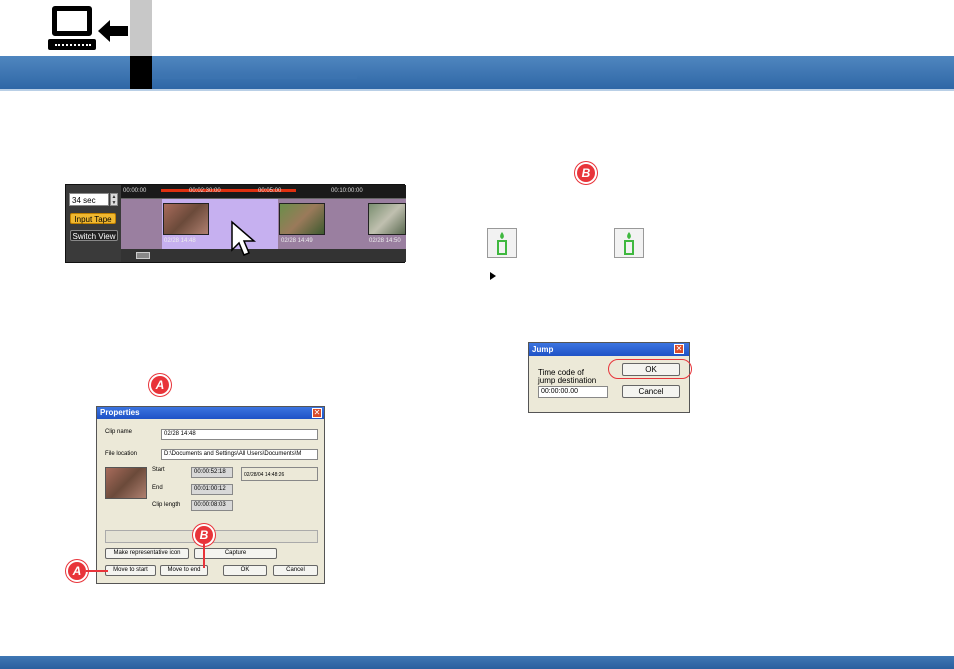 The image size is (954, 669). Describe the element at coordinates (493, 276) in the screenshot. I see `play-icon` at that location.